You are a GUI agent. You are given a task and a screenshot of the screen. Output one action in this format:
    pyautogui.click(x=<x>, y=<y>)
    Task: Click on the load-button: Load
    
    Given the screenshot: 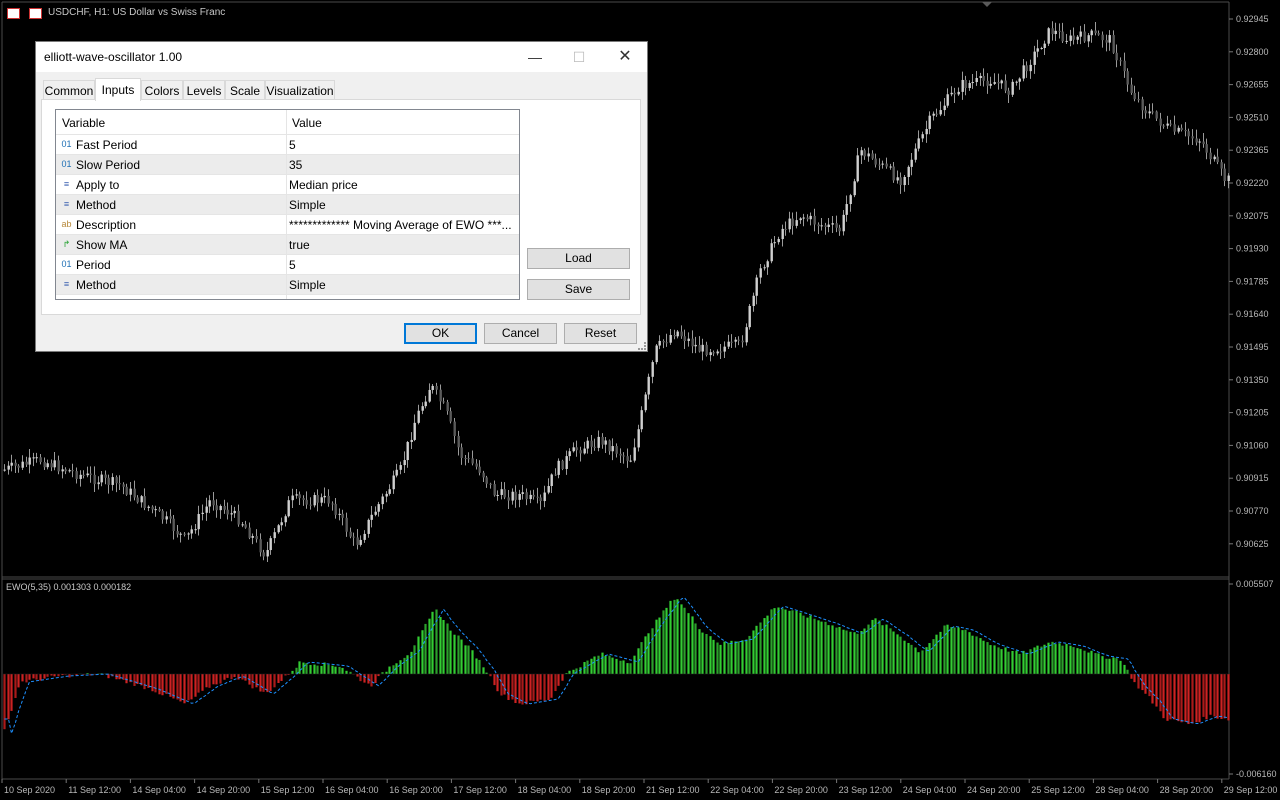 What is the action you would take?
    pyautogui.click(x=578, y=258)
    